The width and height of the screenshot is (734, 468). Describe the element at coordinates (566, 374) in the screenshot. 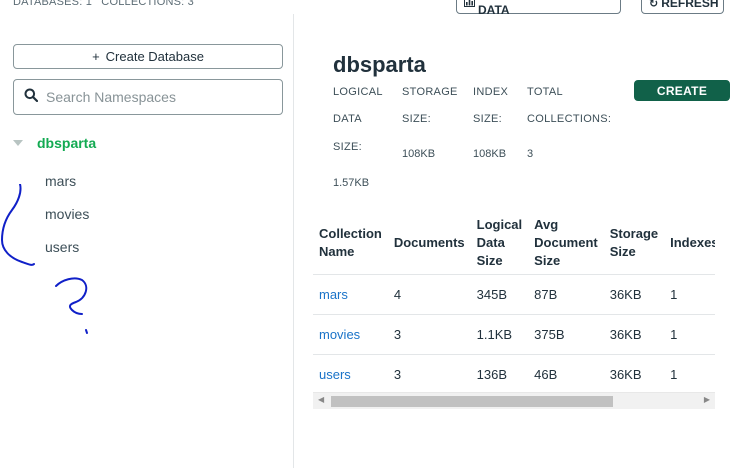

I see `cell-avg-doc-size: 46B` at that location.